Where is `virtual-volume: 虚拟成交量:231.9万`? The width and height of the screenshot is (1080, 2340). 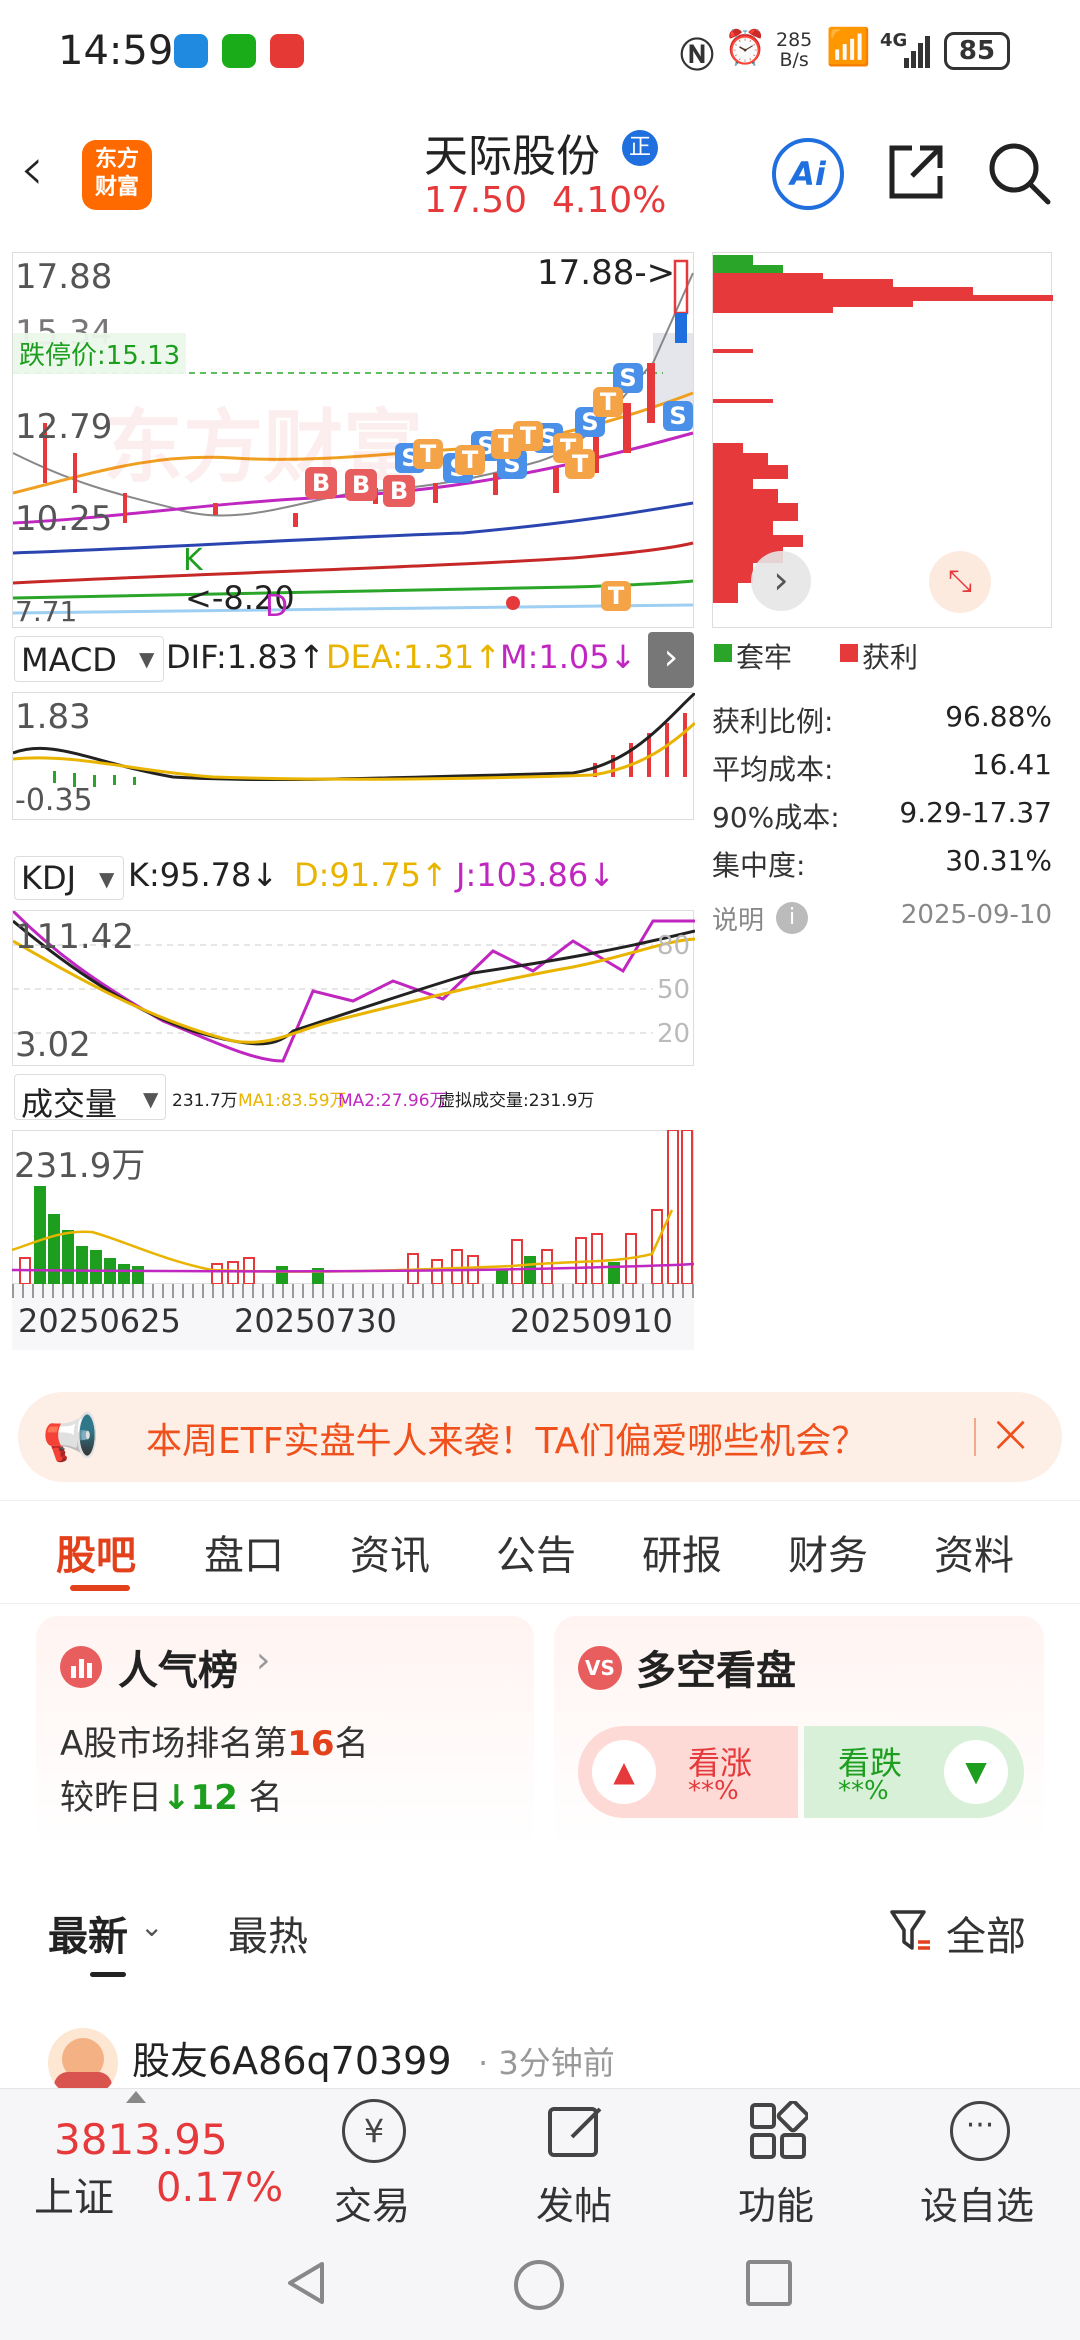
virtual-volume: 虚拟成交量:231.9万 is located at coordinates (516, 1101).